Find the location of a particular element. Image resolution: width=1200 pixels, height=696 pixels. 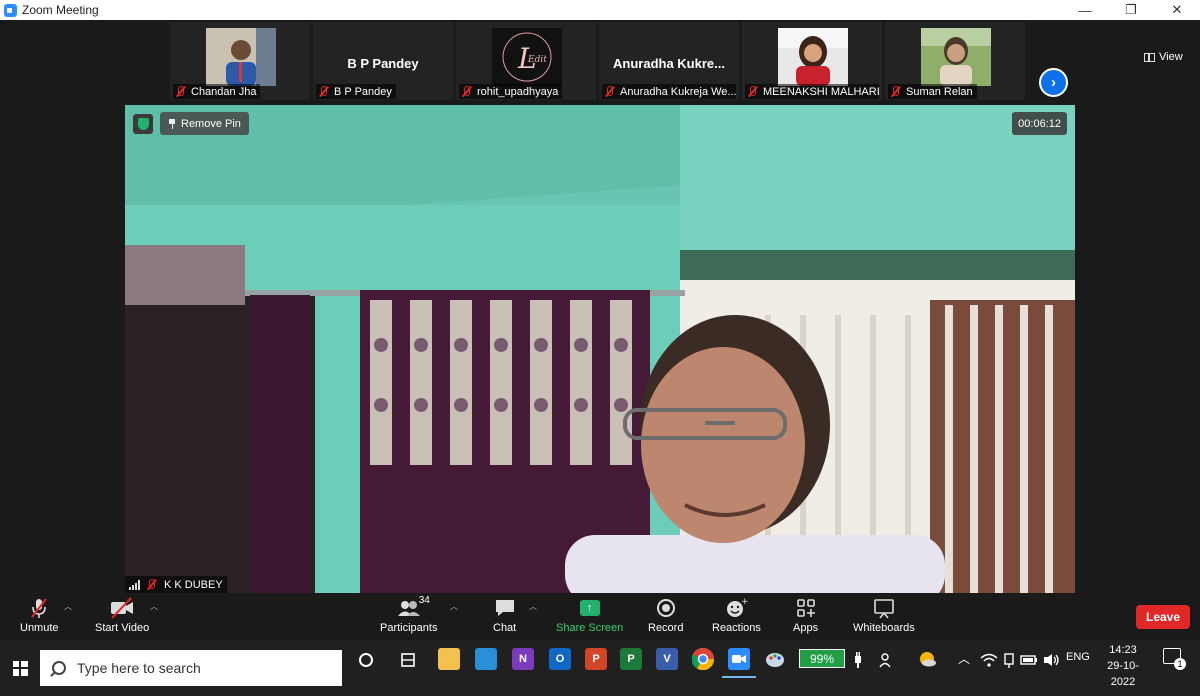

outlook-icon: O is located at coordinates (560, 659).